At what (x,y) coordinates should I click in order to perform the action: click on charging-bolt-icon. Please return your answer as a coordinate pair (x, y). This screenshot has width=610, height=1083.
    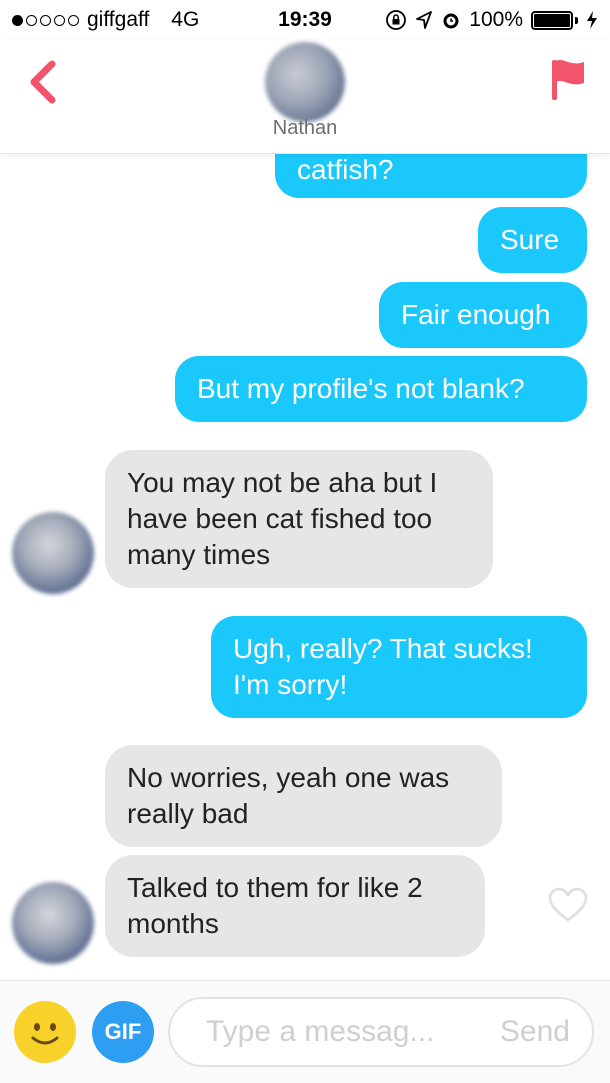
    Looking at the image, I should click on (592, 20).